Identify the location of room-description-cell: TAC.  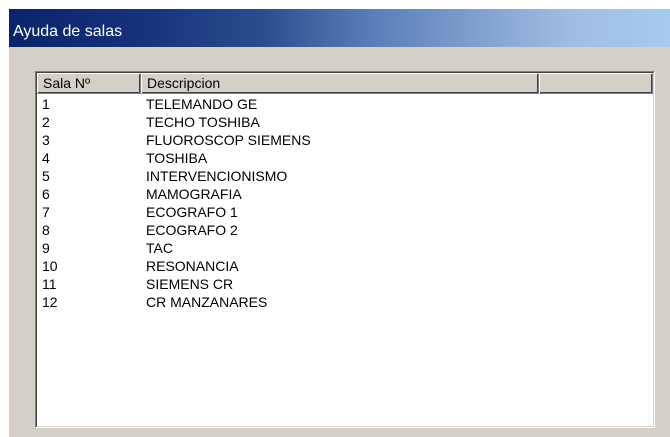
(159, 248).